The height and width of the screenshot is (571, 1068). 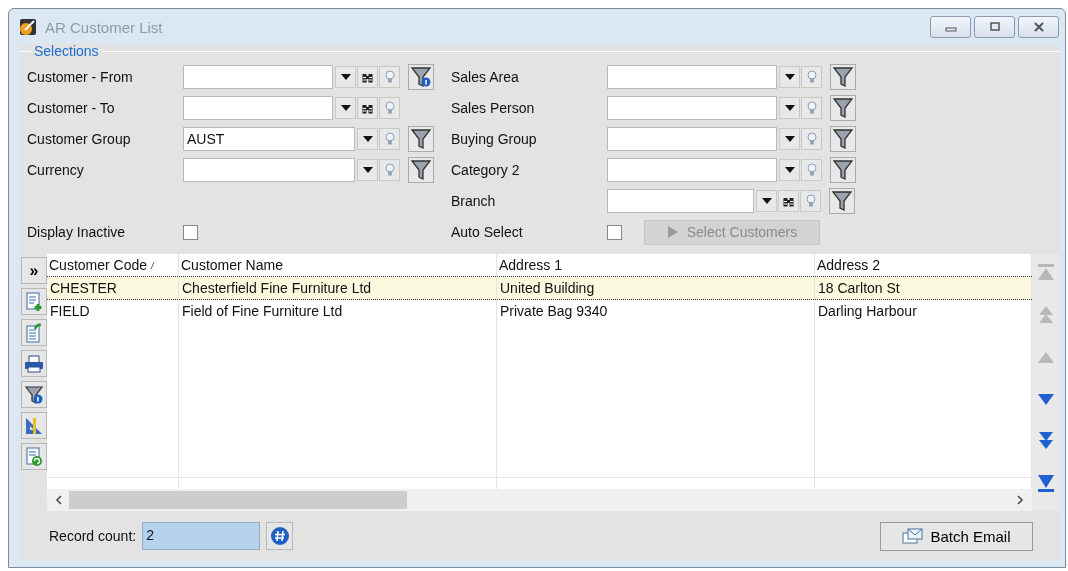 I want to click on field-label: Sales Area, so click(x=485, y=77).